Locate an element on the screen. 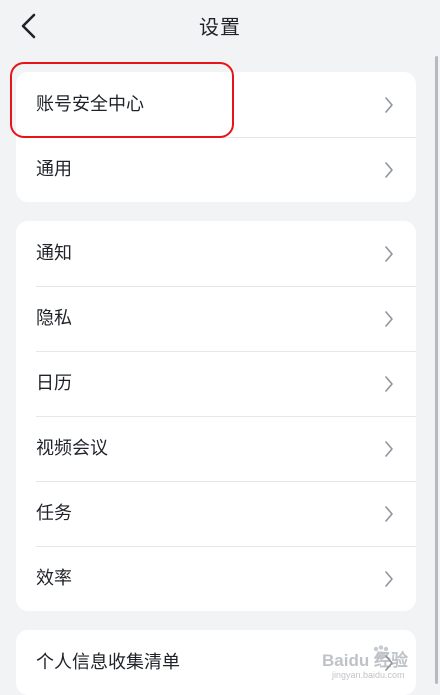 Image resolution: width=440 pixels, height=695 pixels. settings-item-calendar: 日历 is located at coordinates (216, 383).